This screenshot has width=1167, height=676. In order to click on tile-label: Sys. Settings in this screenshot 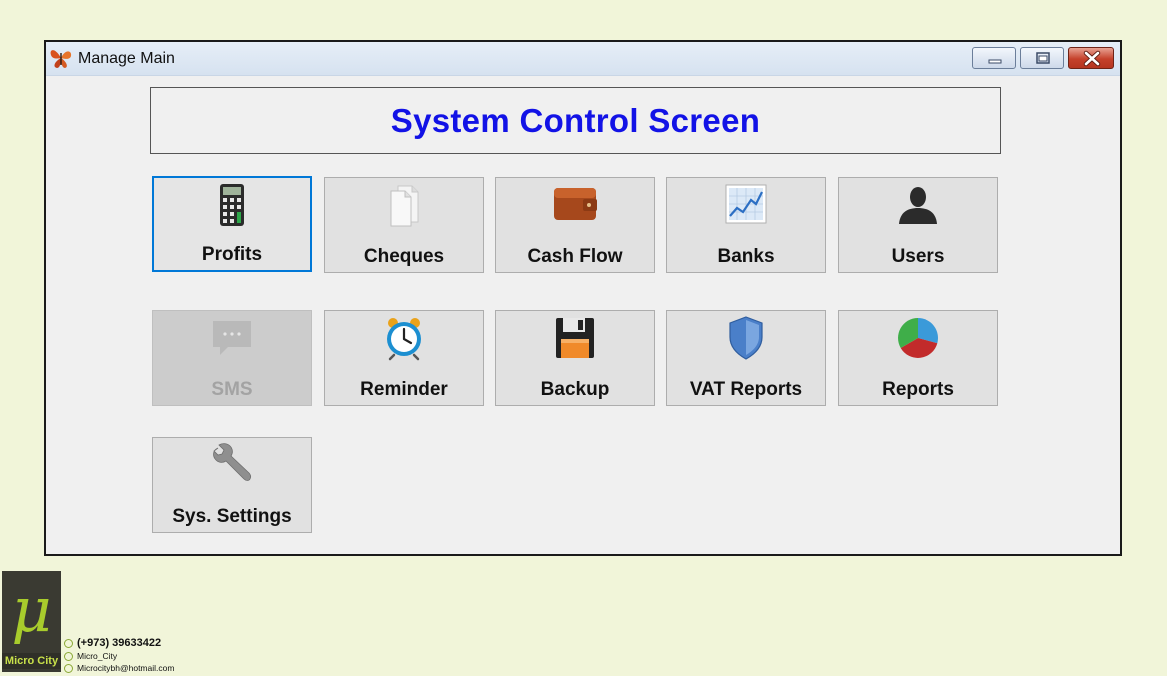, I will do `click(232, 516)`.